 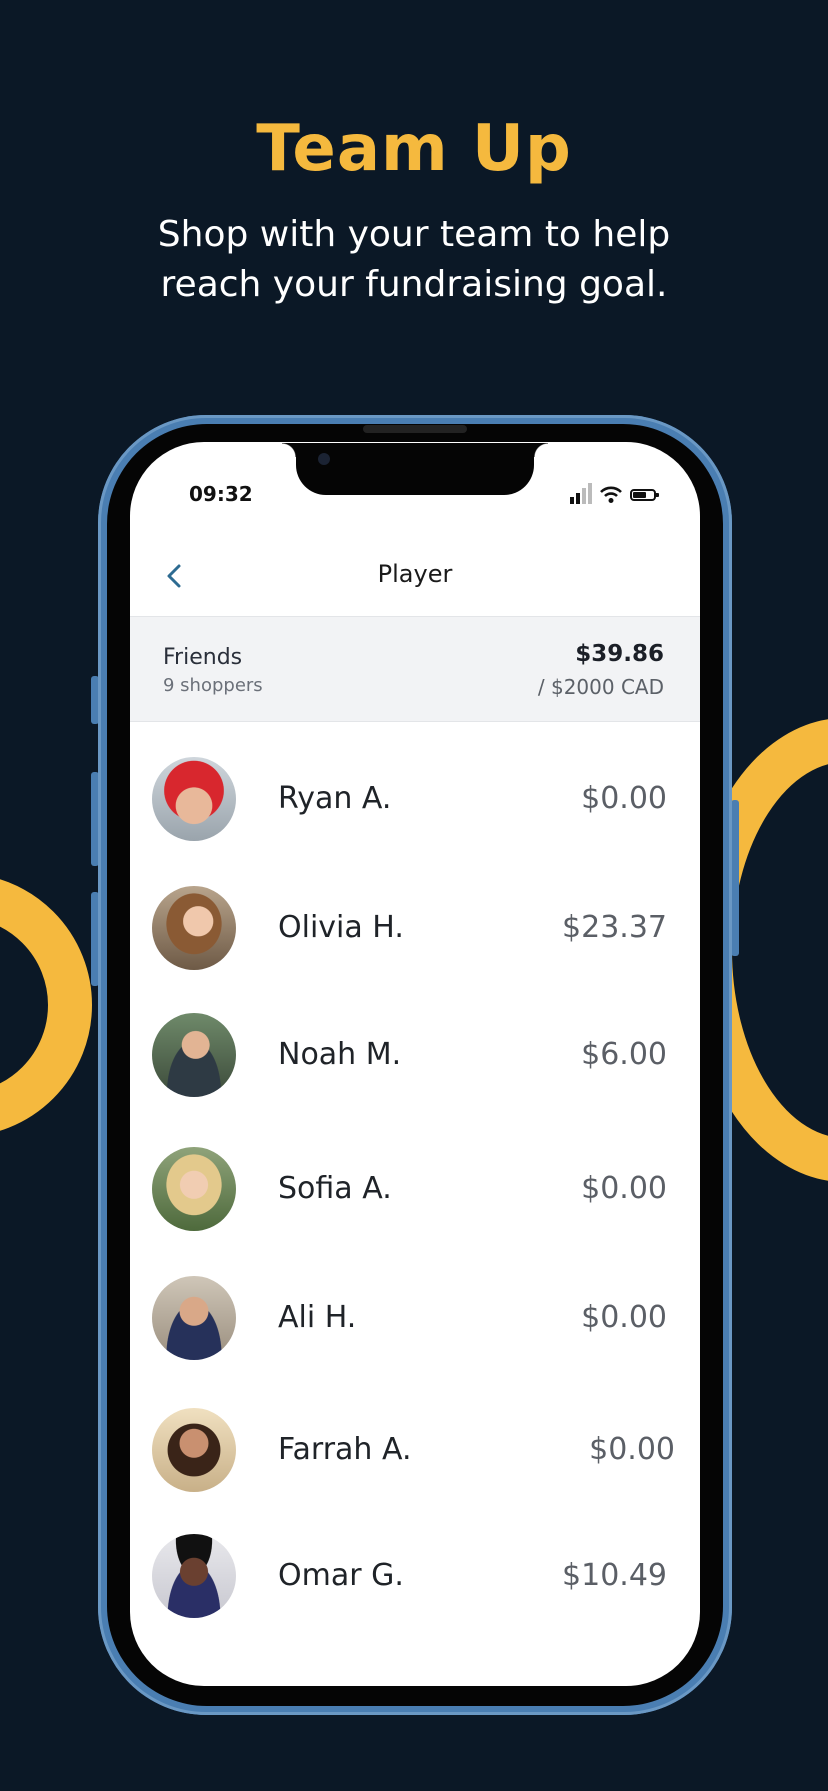 I want to click on player-row: Ryan A. $0.00, so click(x=415, y=799).